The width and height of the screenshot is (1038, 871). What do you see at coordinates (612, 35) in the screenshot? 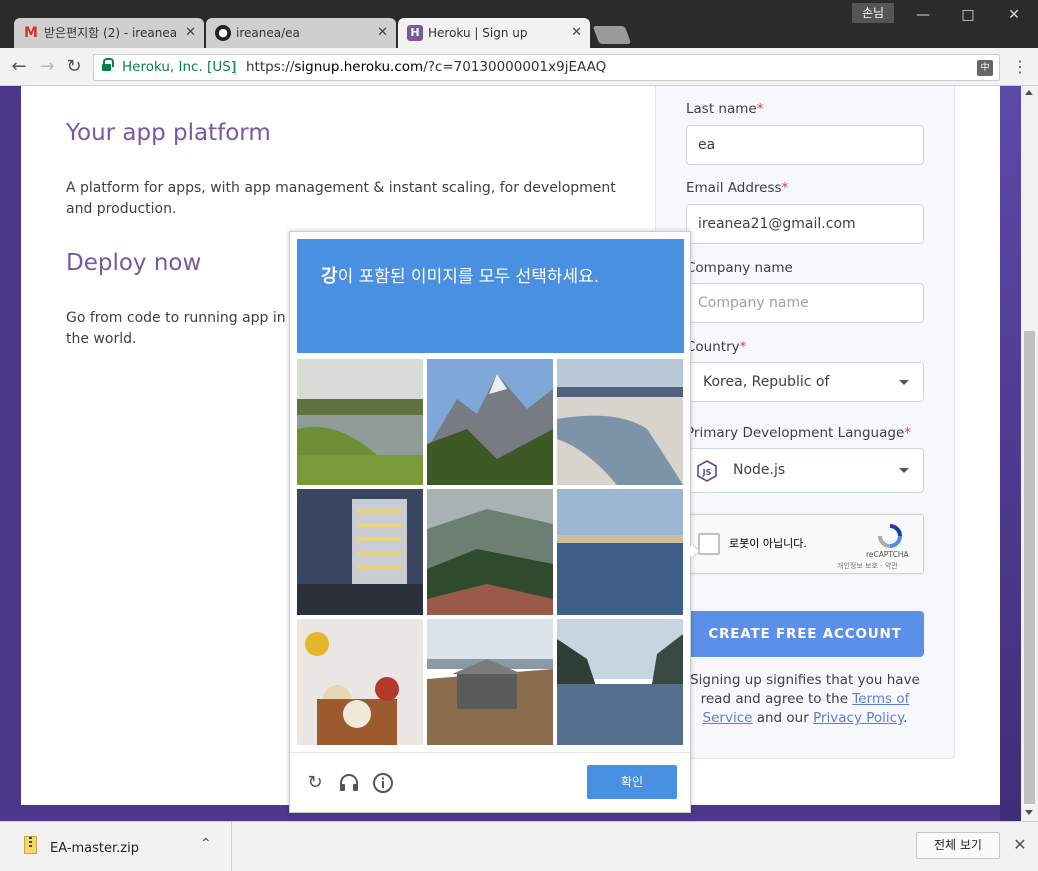
I see `new-tab-button` at bounding box center [612, 35].